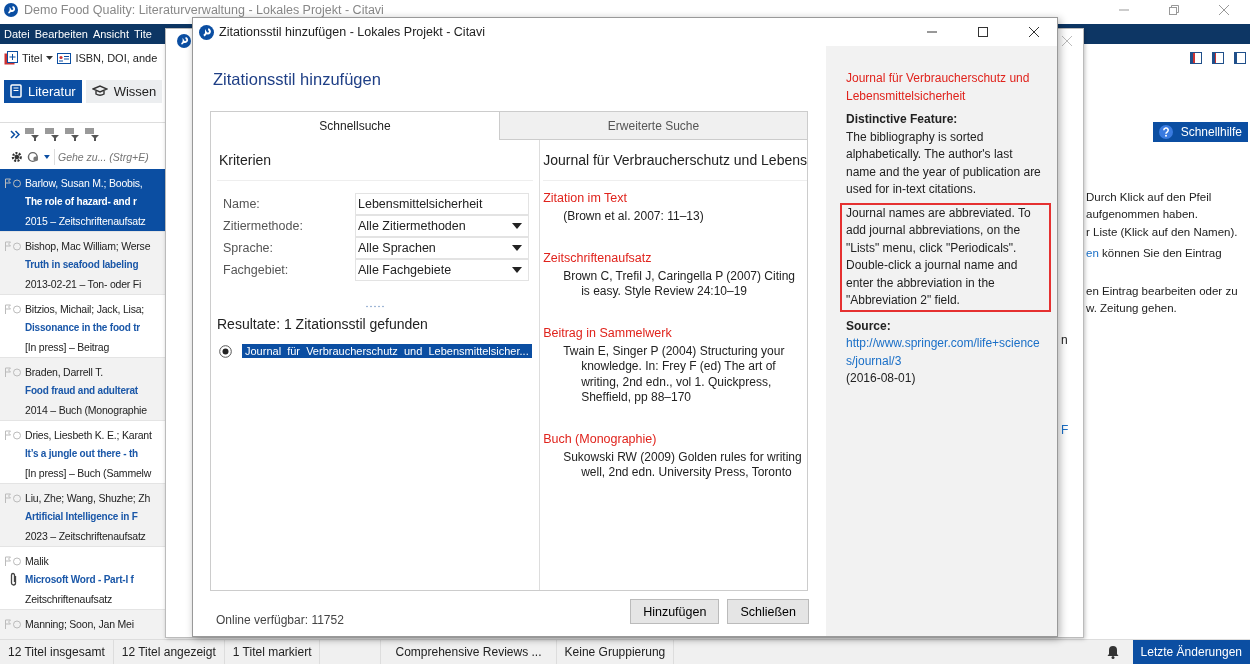 This screenshot has height=664, width=1250. Describe the element at coordinates (633, 217) in the screenshot. I see `citation-example: (Brown et al. 2007: 11–13)` at that location.